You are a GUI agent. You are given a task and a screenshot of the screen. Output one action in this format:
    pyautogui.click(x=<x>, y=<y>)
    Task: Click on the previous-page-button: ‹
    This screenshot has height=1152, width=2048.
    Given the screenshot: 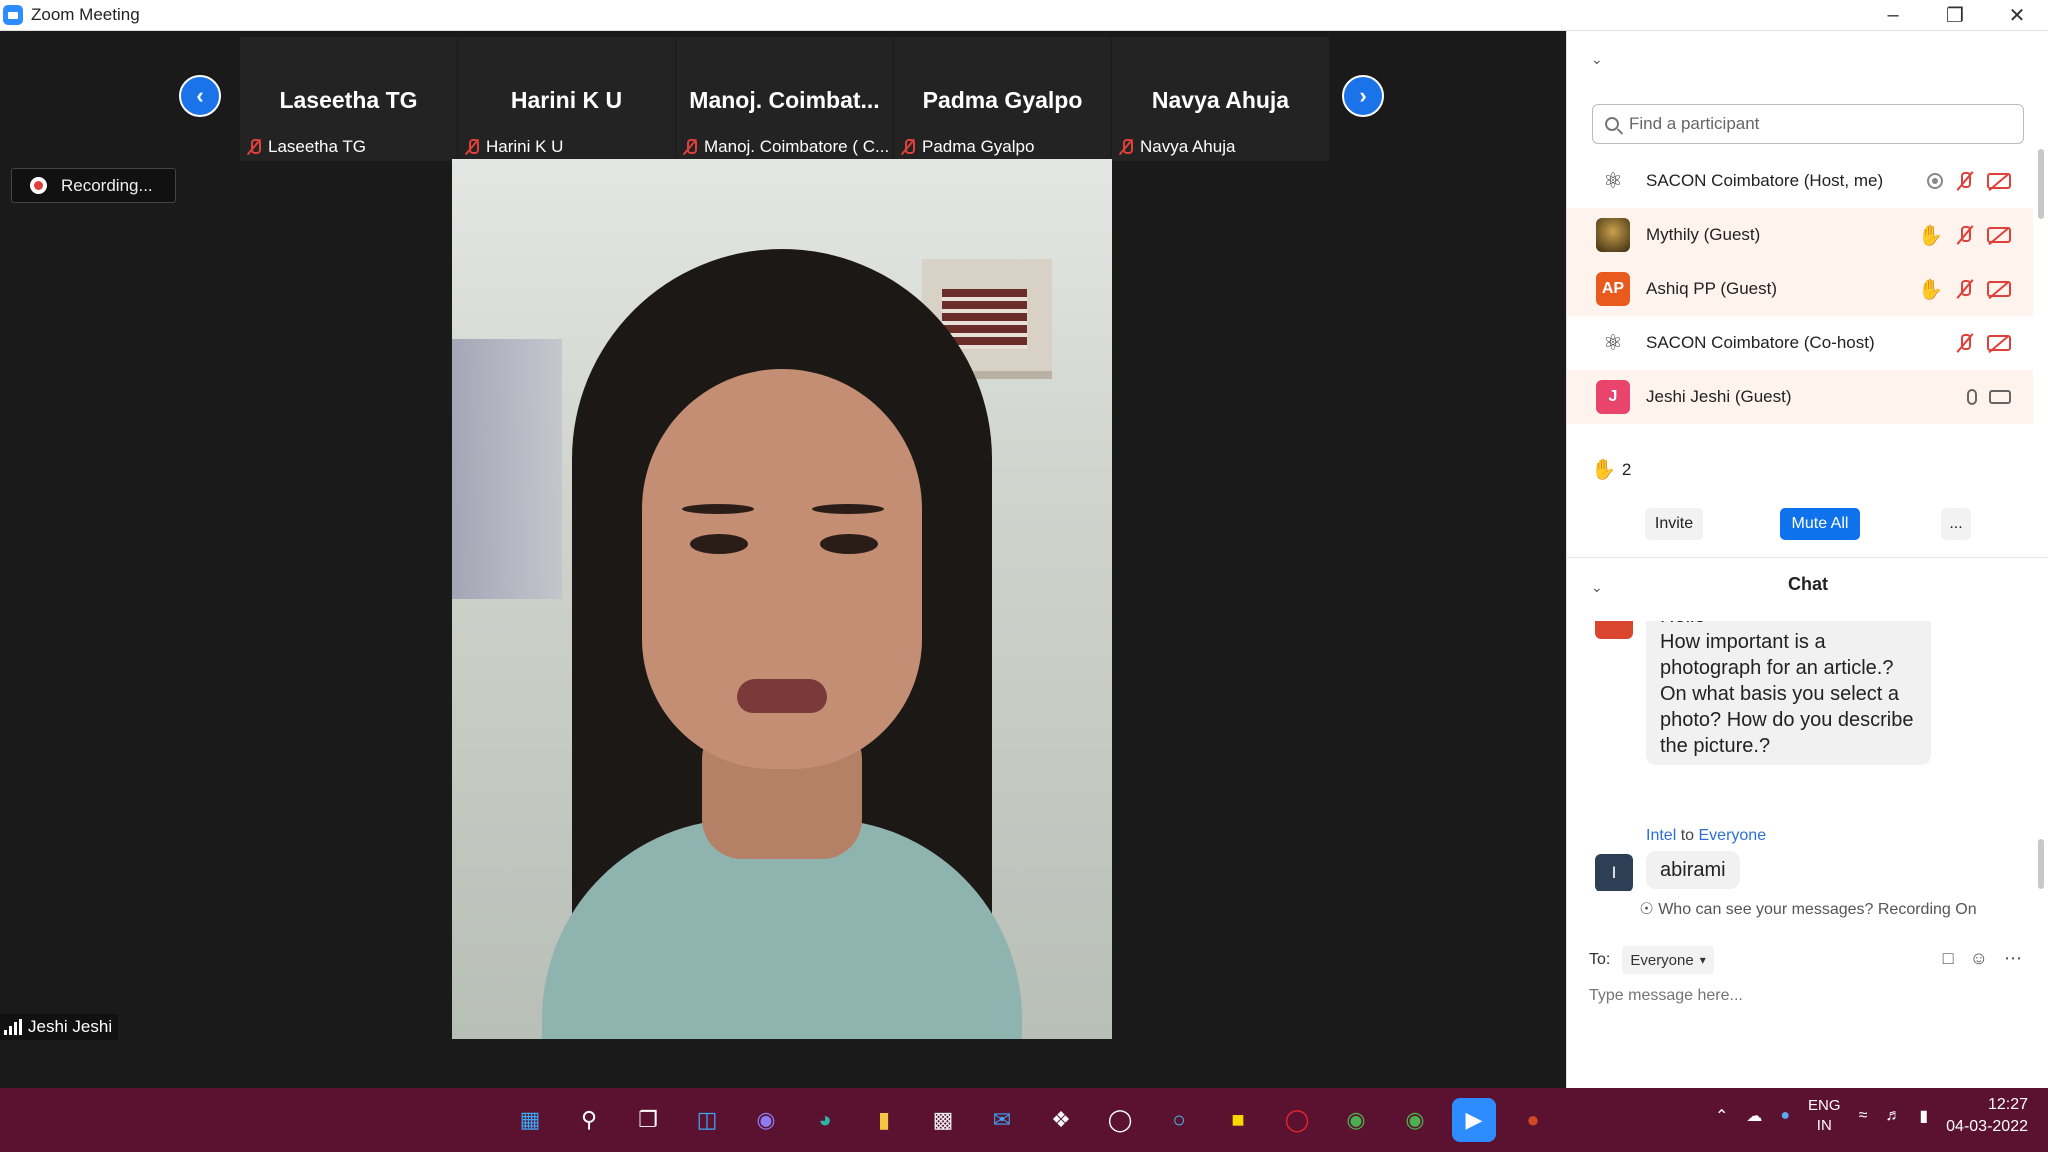 What is the action you would take?
    pyautogui.click(x=200, y=96)
    